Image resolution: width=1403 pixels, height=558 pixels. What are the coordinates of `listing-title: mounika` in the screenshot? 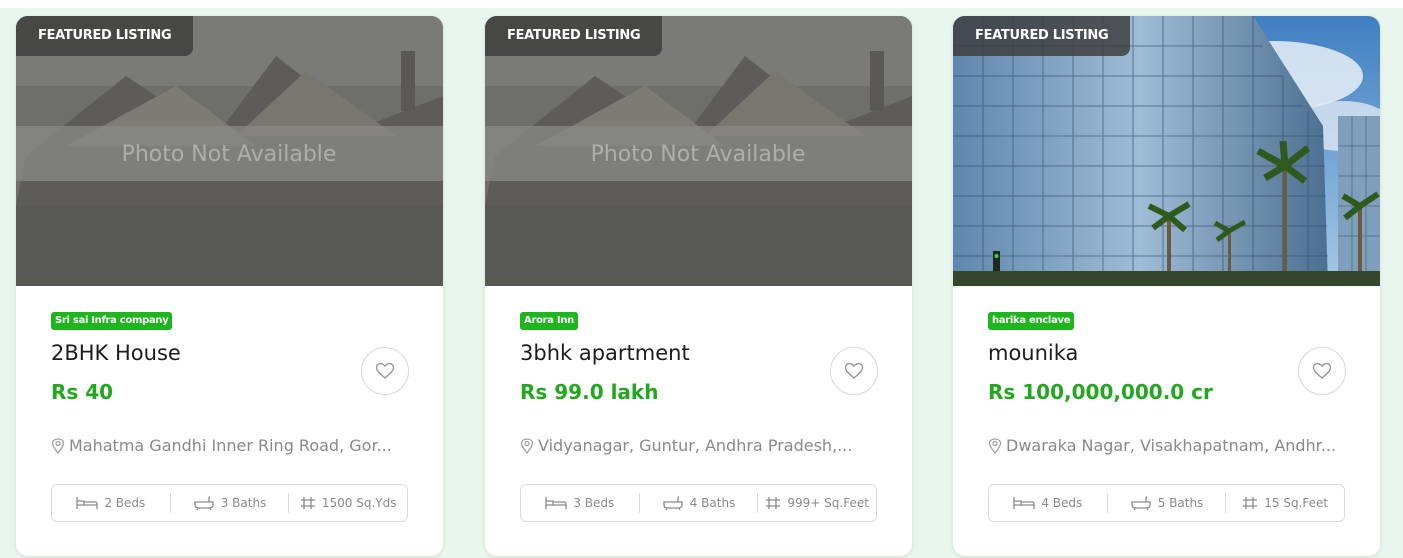 It's located at (1033, 353).